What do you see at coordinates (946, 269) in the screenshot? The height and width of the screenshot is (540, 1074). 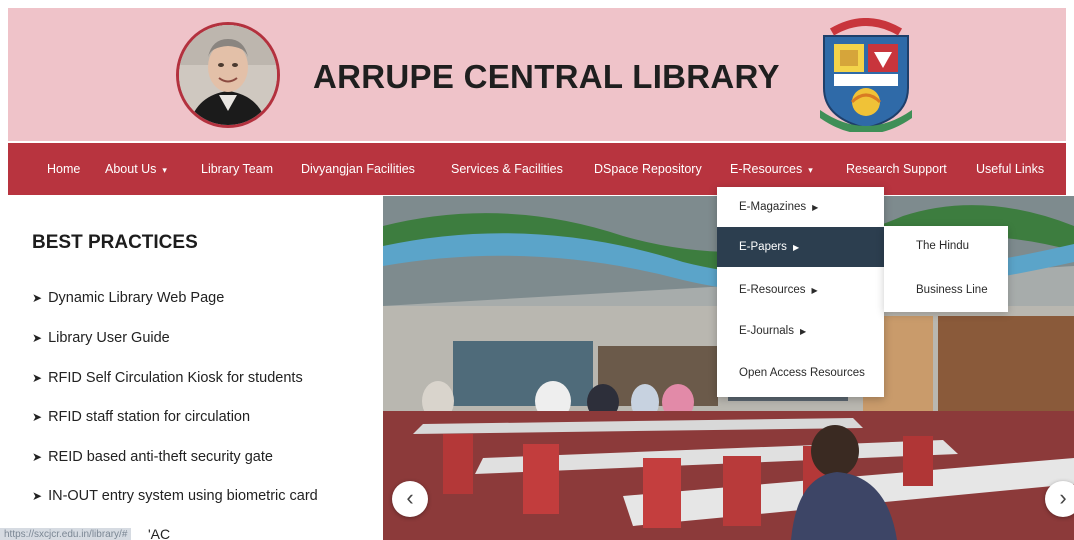 I see `e-papers-submenu: The Hindu Business Line` at bounding box center [946, 269].